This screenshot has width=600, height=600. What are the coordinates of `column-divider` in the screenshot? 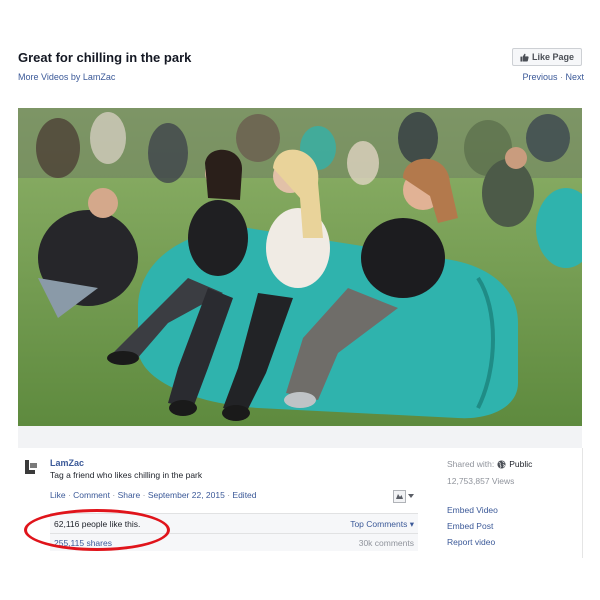 It's located at (582, 503).